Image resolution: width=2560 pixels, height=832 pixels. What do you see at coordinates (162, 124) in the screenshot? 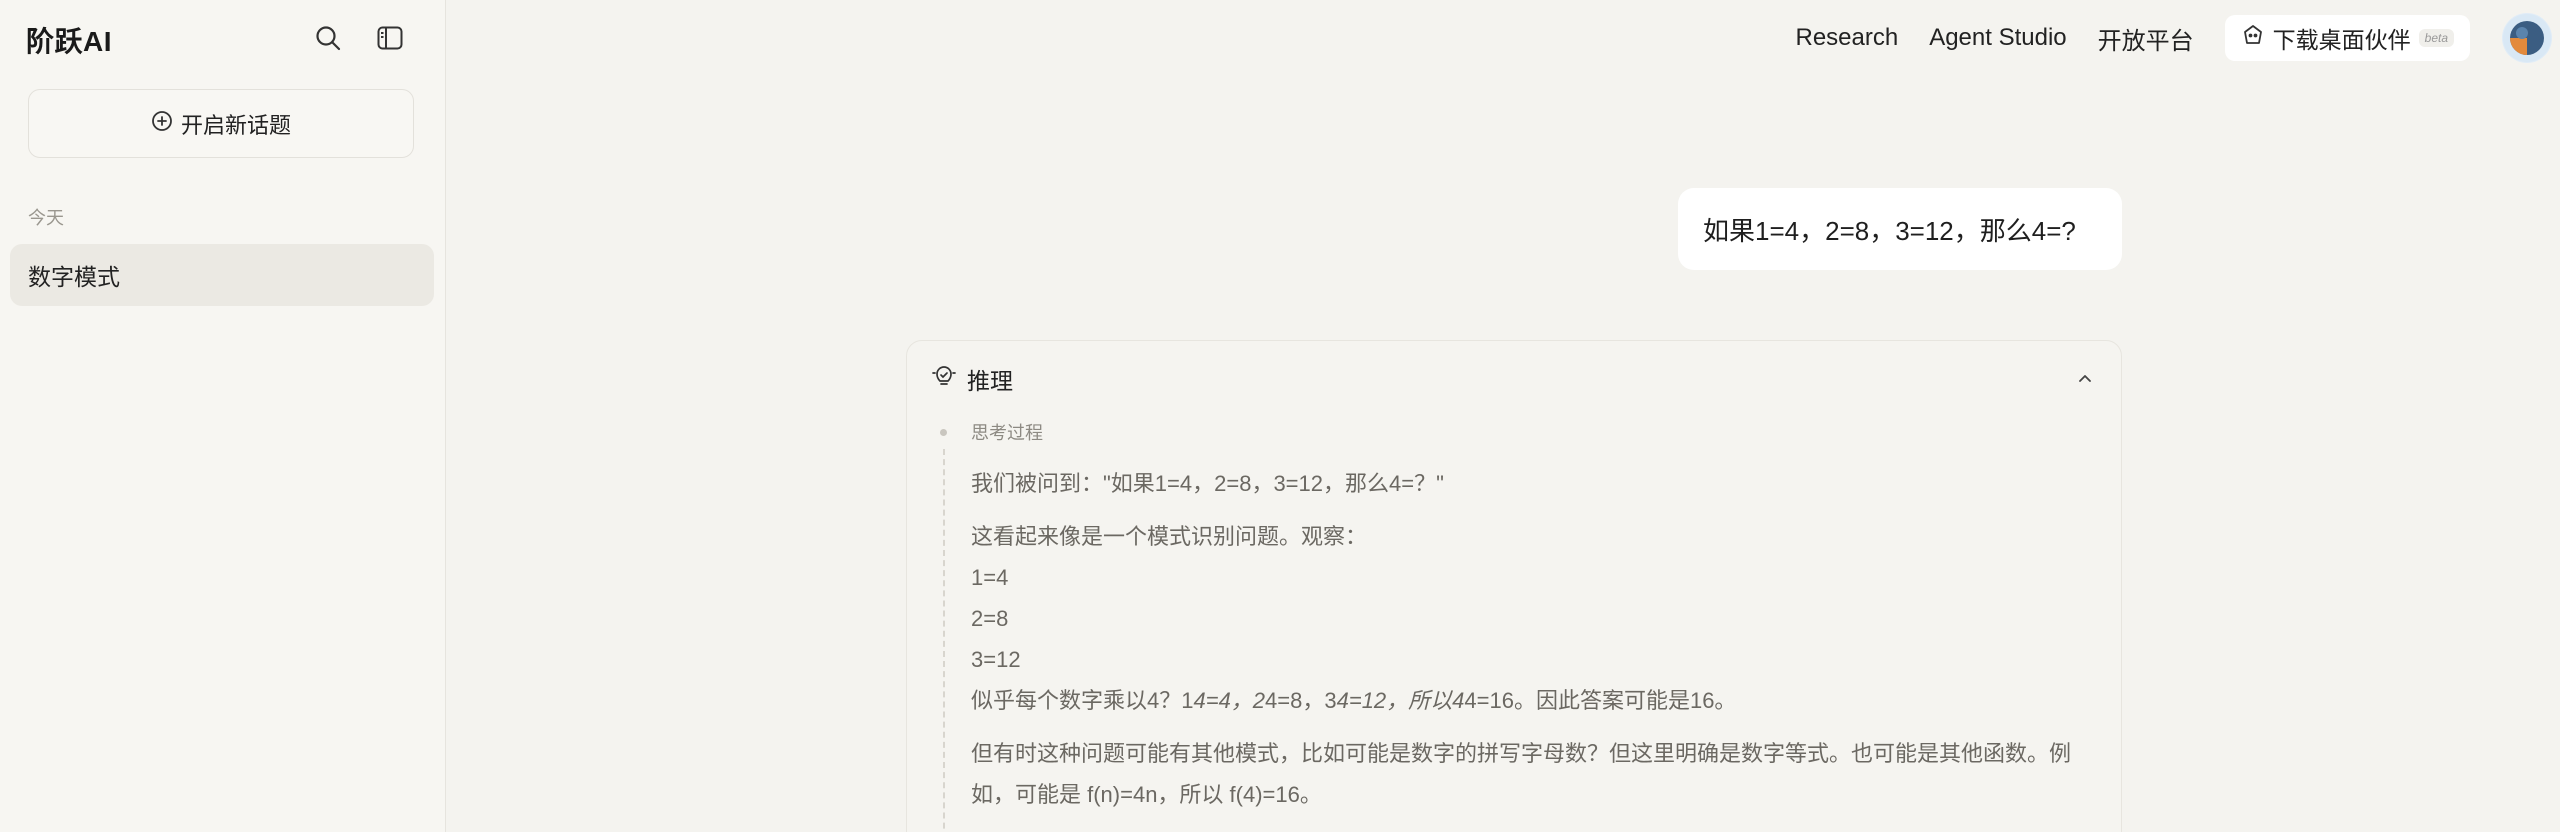
I see `plus-circle-icon` at bounding box center [162, 124].